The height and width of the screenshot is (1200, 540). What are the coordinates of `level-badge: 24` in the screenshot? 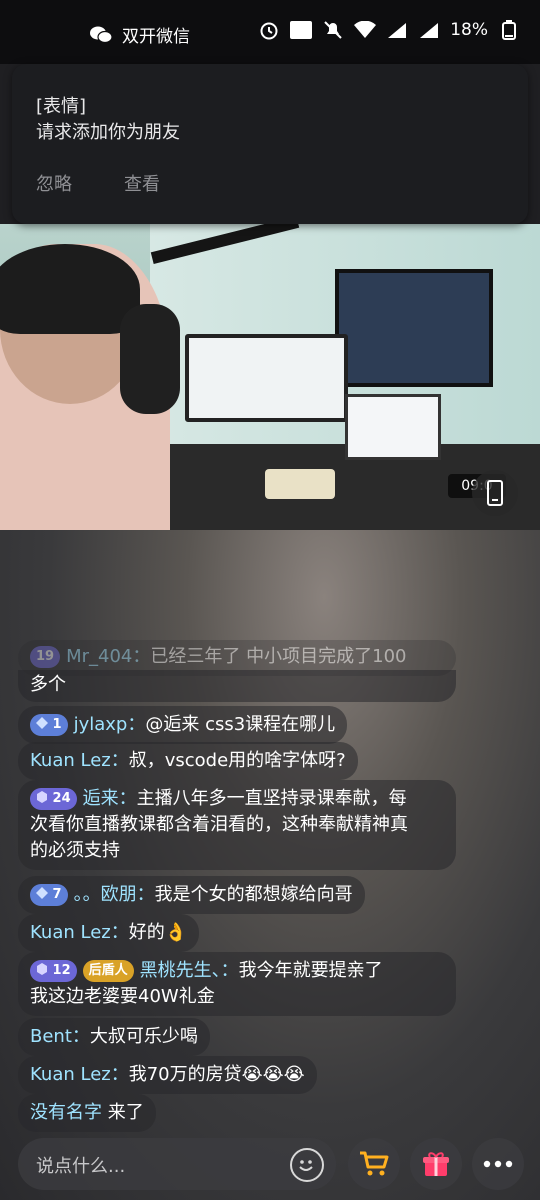 It's located at (53, 799).